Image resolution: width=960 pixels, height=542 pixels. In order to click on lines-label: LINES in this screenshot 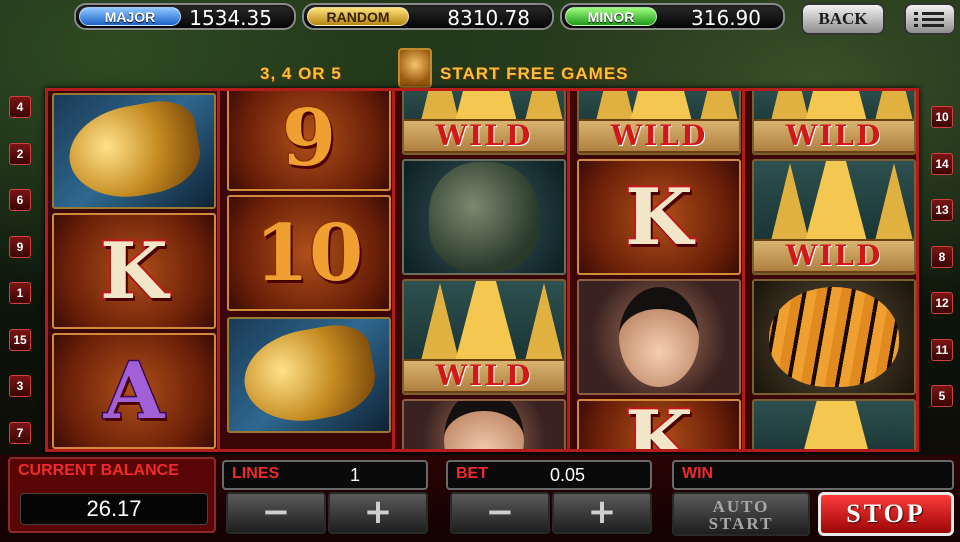, I will do `click(256, 473)`.